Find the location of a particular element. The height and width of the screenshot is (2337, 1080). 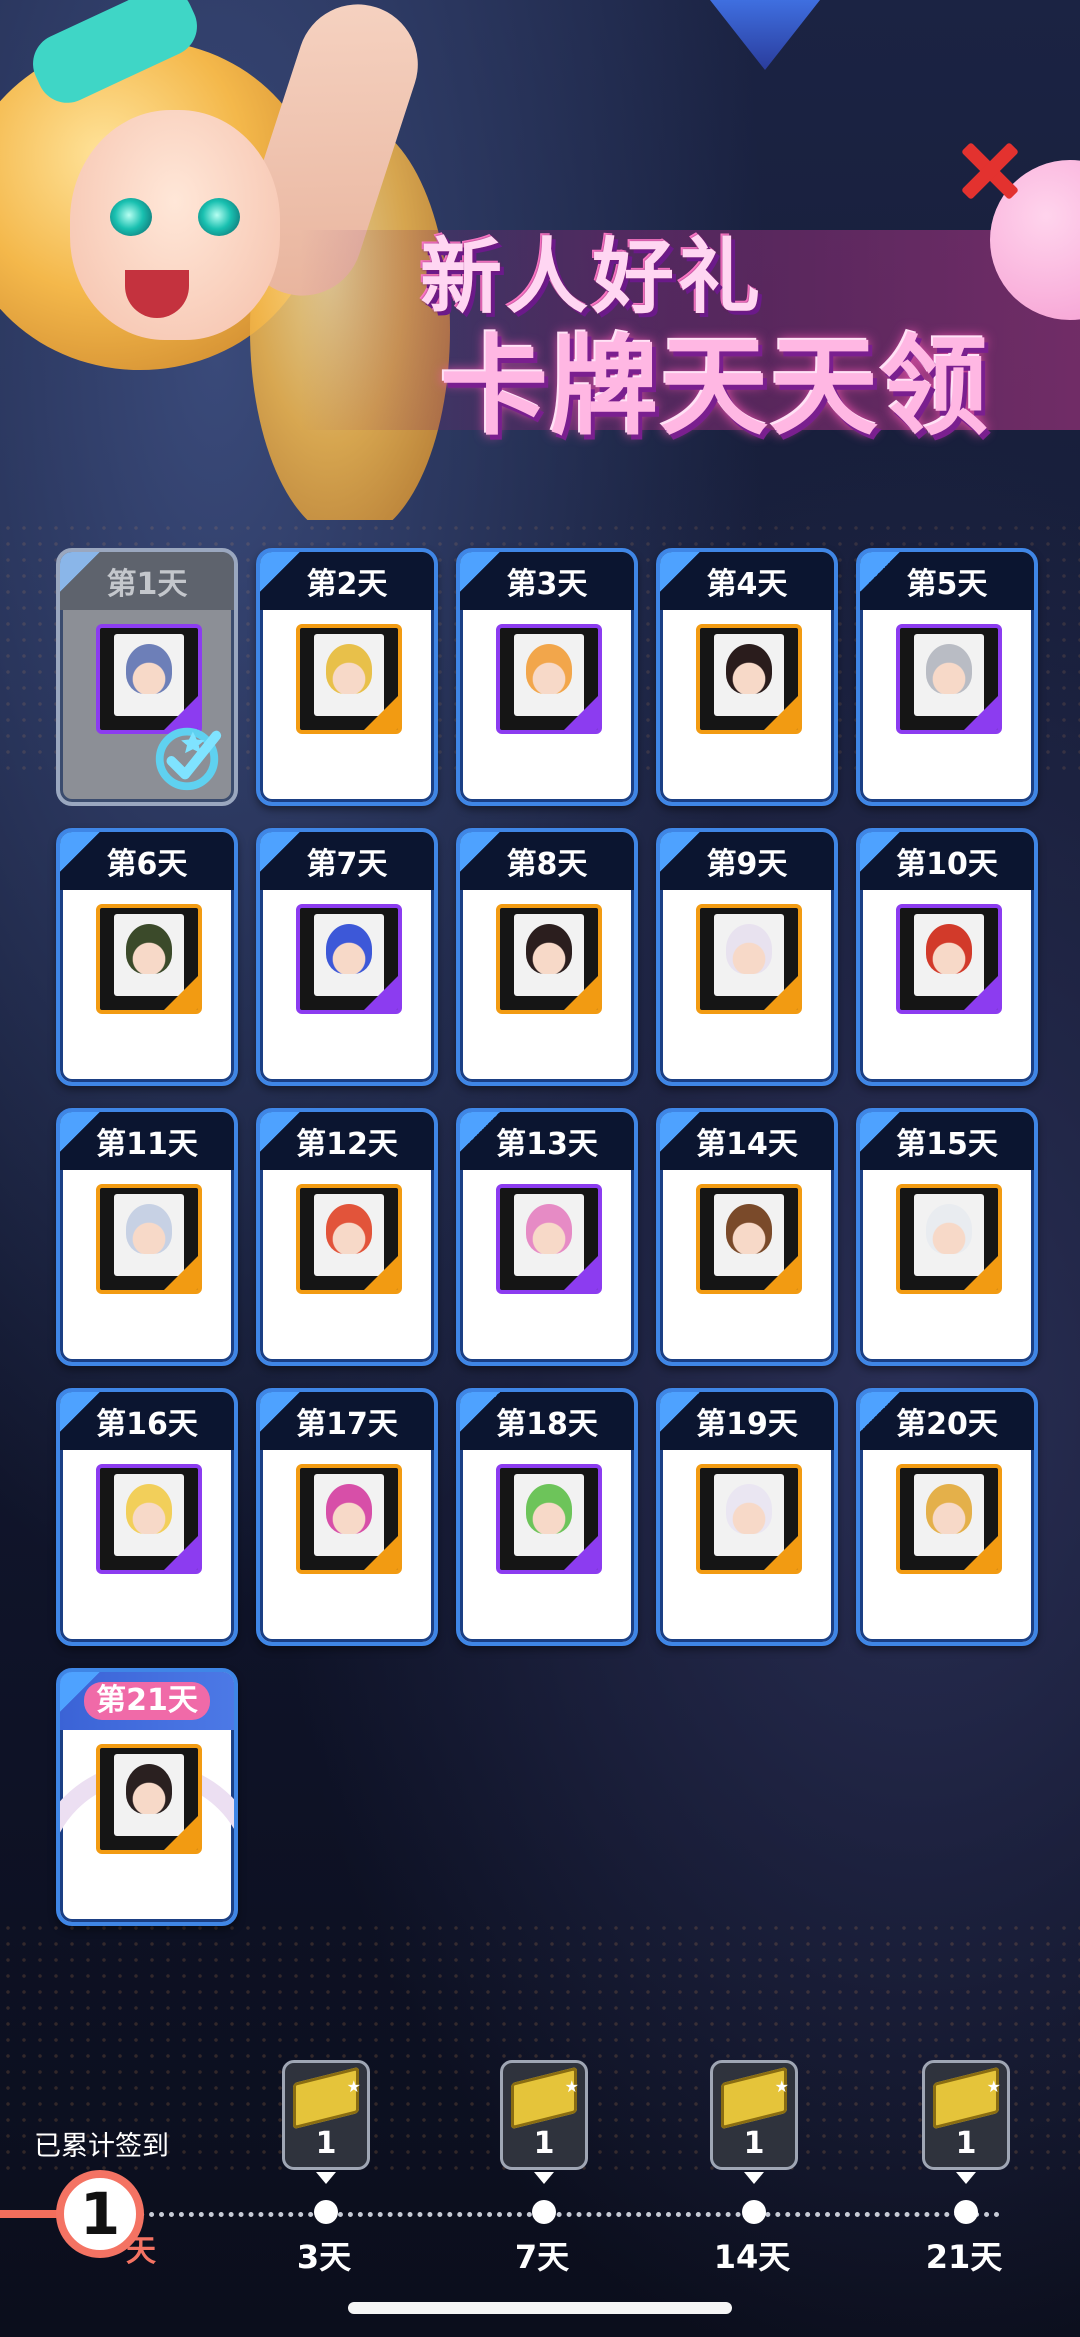

day-card-header: 第6天 is located at coordinates (147, 861).